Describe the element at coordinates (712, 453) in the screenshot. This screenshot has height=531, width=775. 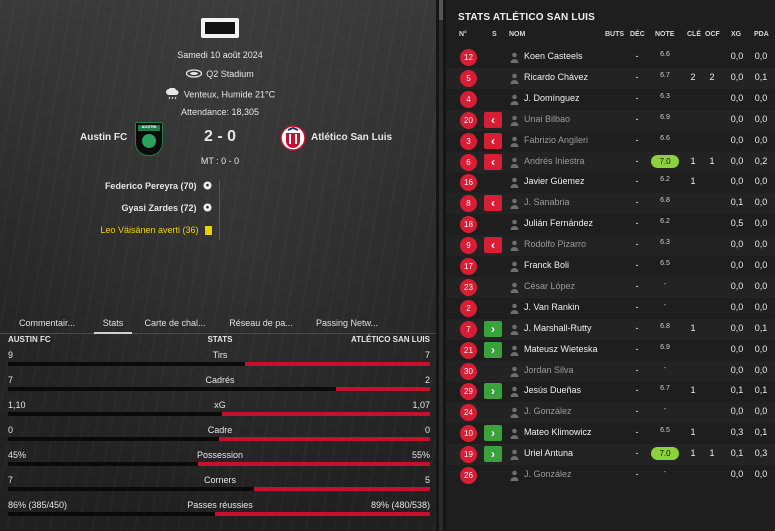
I see `ocf-value: 1` at that location.